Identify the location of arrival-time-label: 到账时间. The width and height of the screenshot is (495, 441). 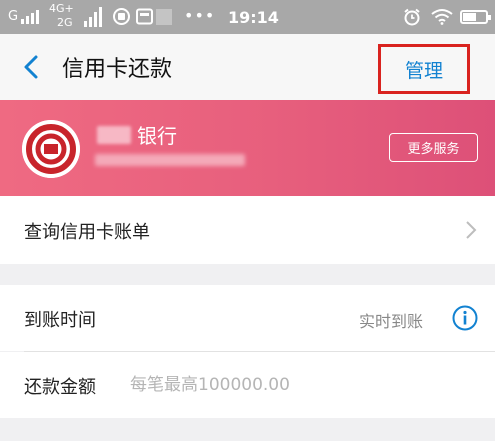
(60, 320).